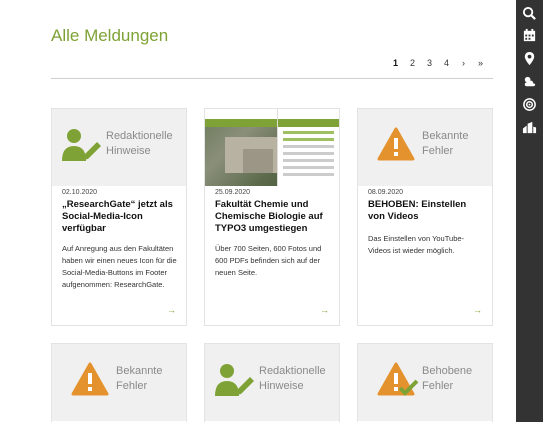 The height and width of the screenshot is (422, 543). I want to click on location-pin-icon, so click(529, 58).